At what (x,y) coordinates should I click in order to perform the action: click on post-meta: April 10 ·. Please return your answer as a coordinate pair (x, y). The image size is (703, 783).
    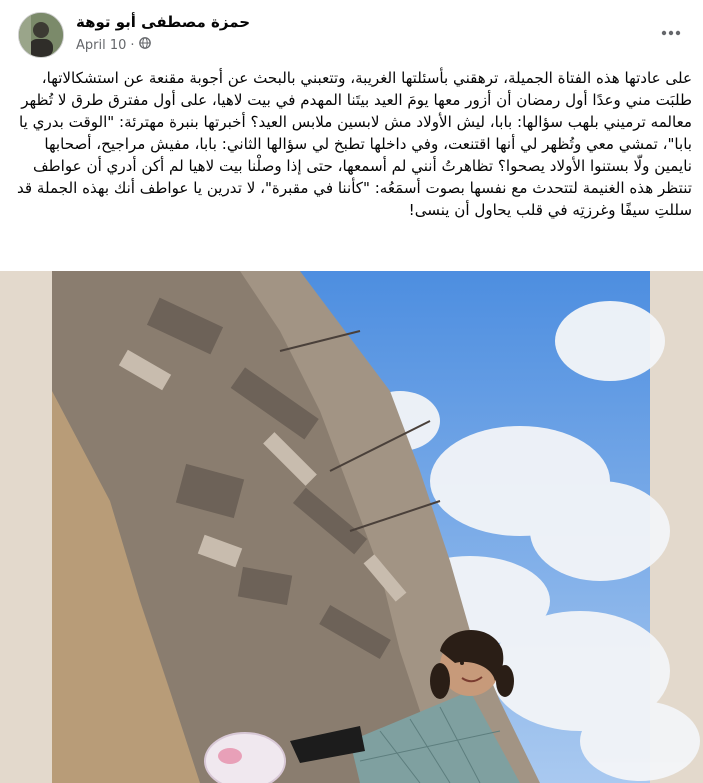
    Looking at the image, I should click on (113, 45).